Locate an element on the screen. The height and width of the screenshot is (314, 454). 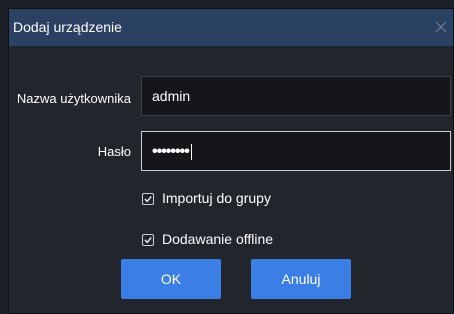
ok-button: OK is located at coordinates (171, 279).